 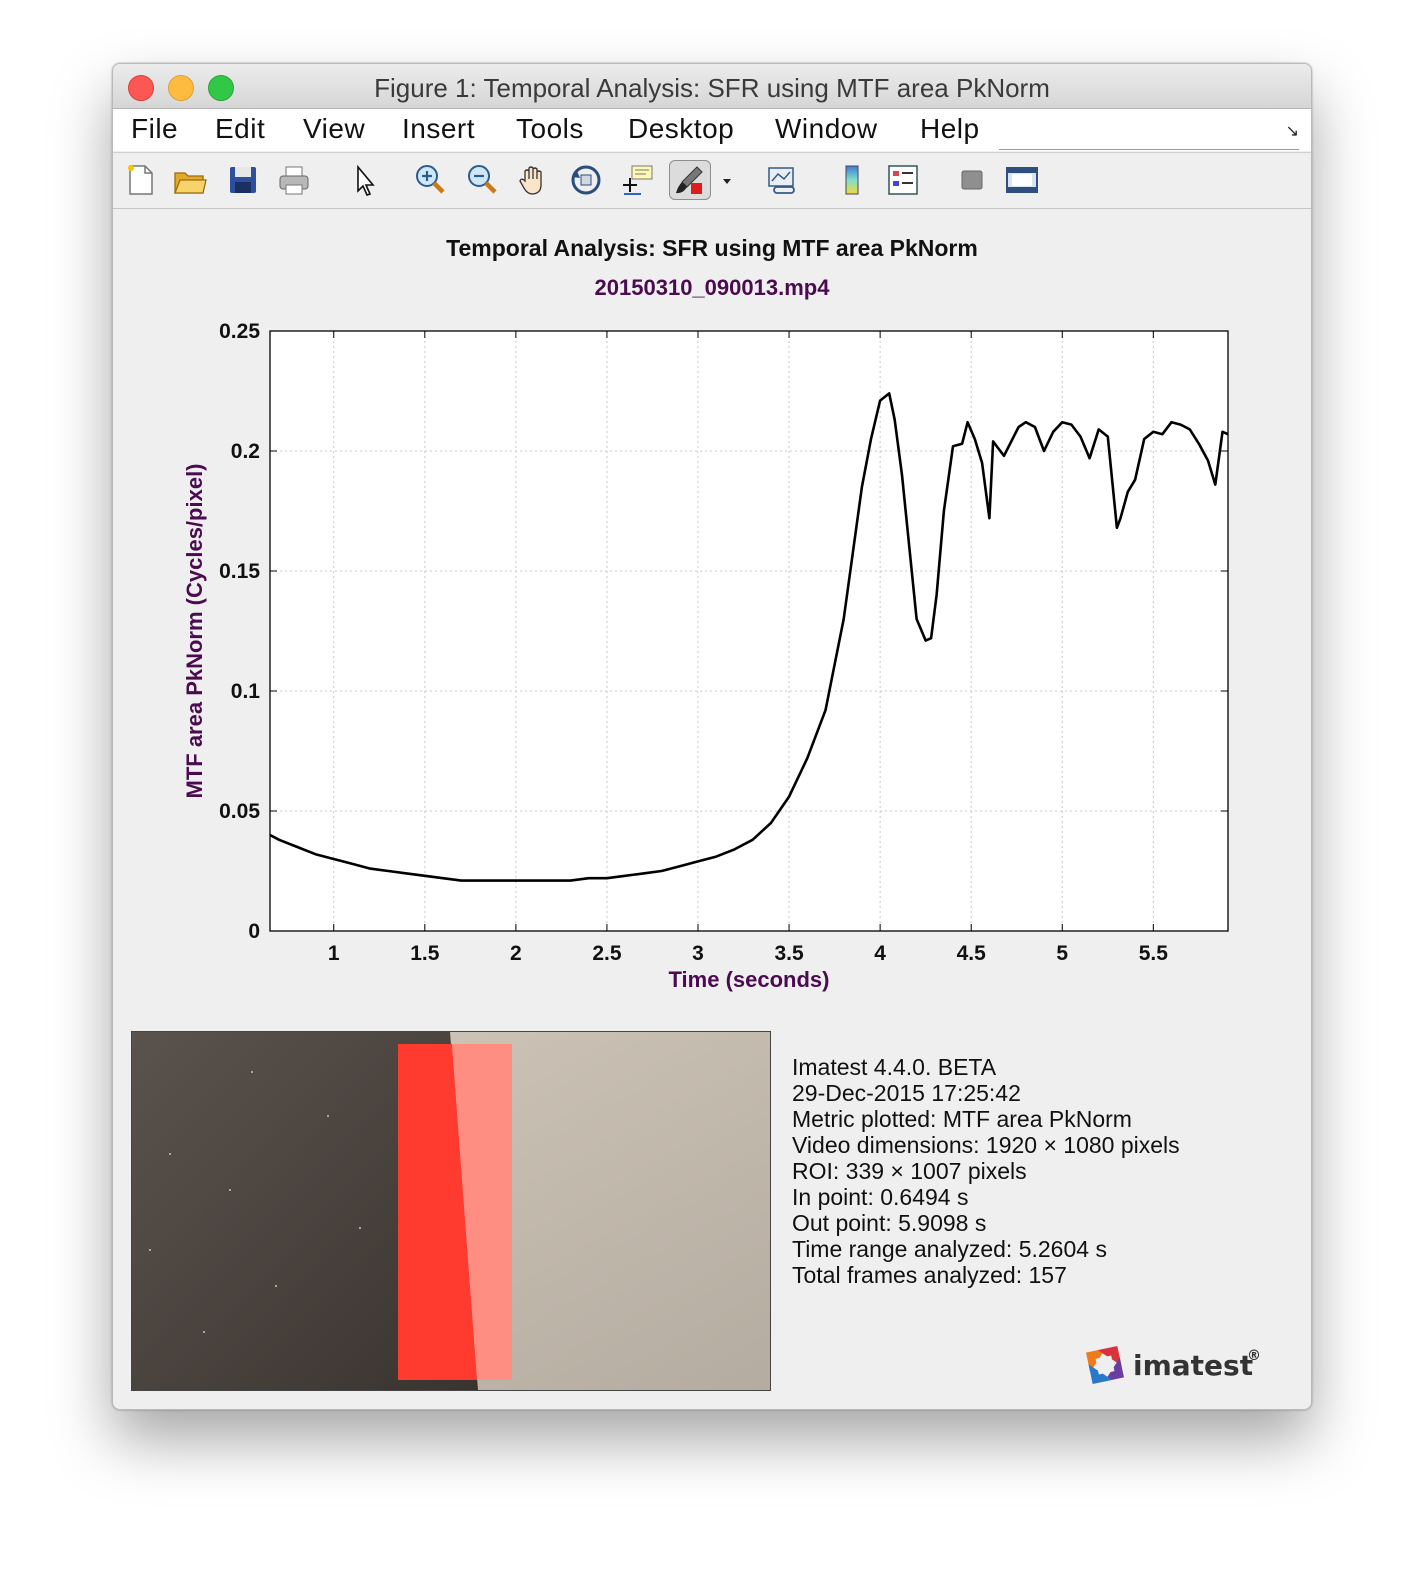 What do you see at coordinates (240, 129) in the screenshot?
I see `menu-edit: Edit` at bounding box center [240, 129].